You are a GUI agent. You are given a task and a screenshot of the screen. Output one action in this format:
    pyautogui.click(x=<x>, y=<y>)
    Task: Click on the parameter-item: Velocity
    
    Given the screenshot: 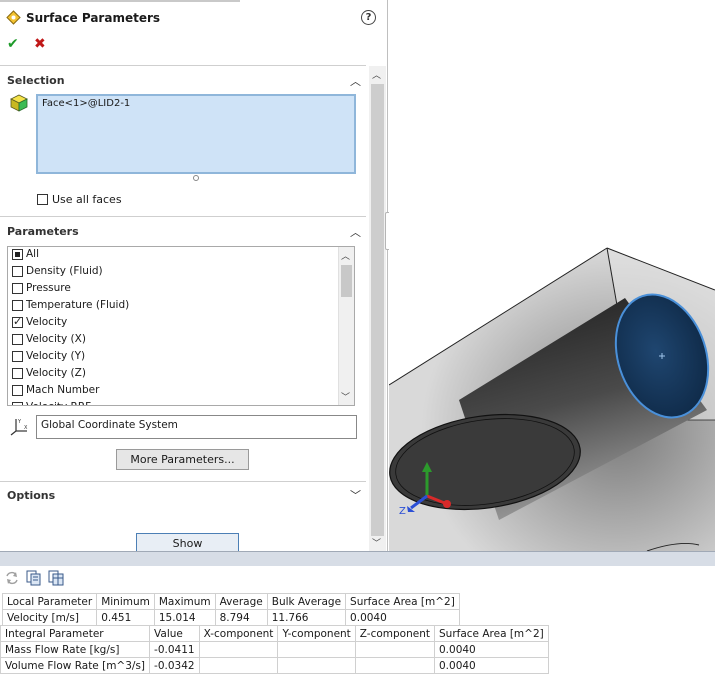 What is the action you would take?
    pyautogui.click(x=40, y=324)
    